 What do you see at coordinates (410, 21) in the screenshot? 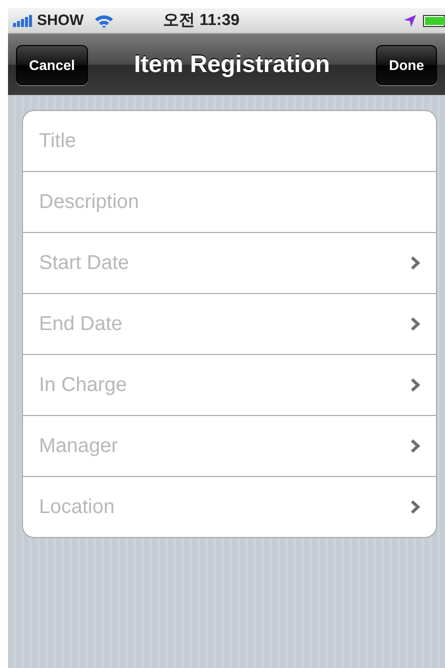
I see `location-arrow-icon` at bounding box center [410, 21].